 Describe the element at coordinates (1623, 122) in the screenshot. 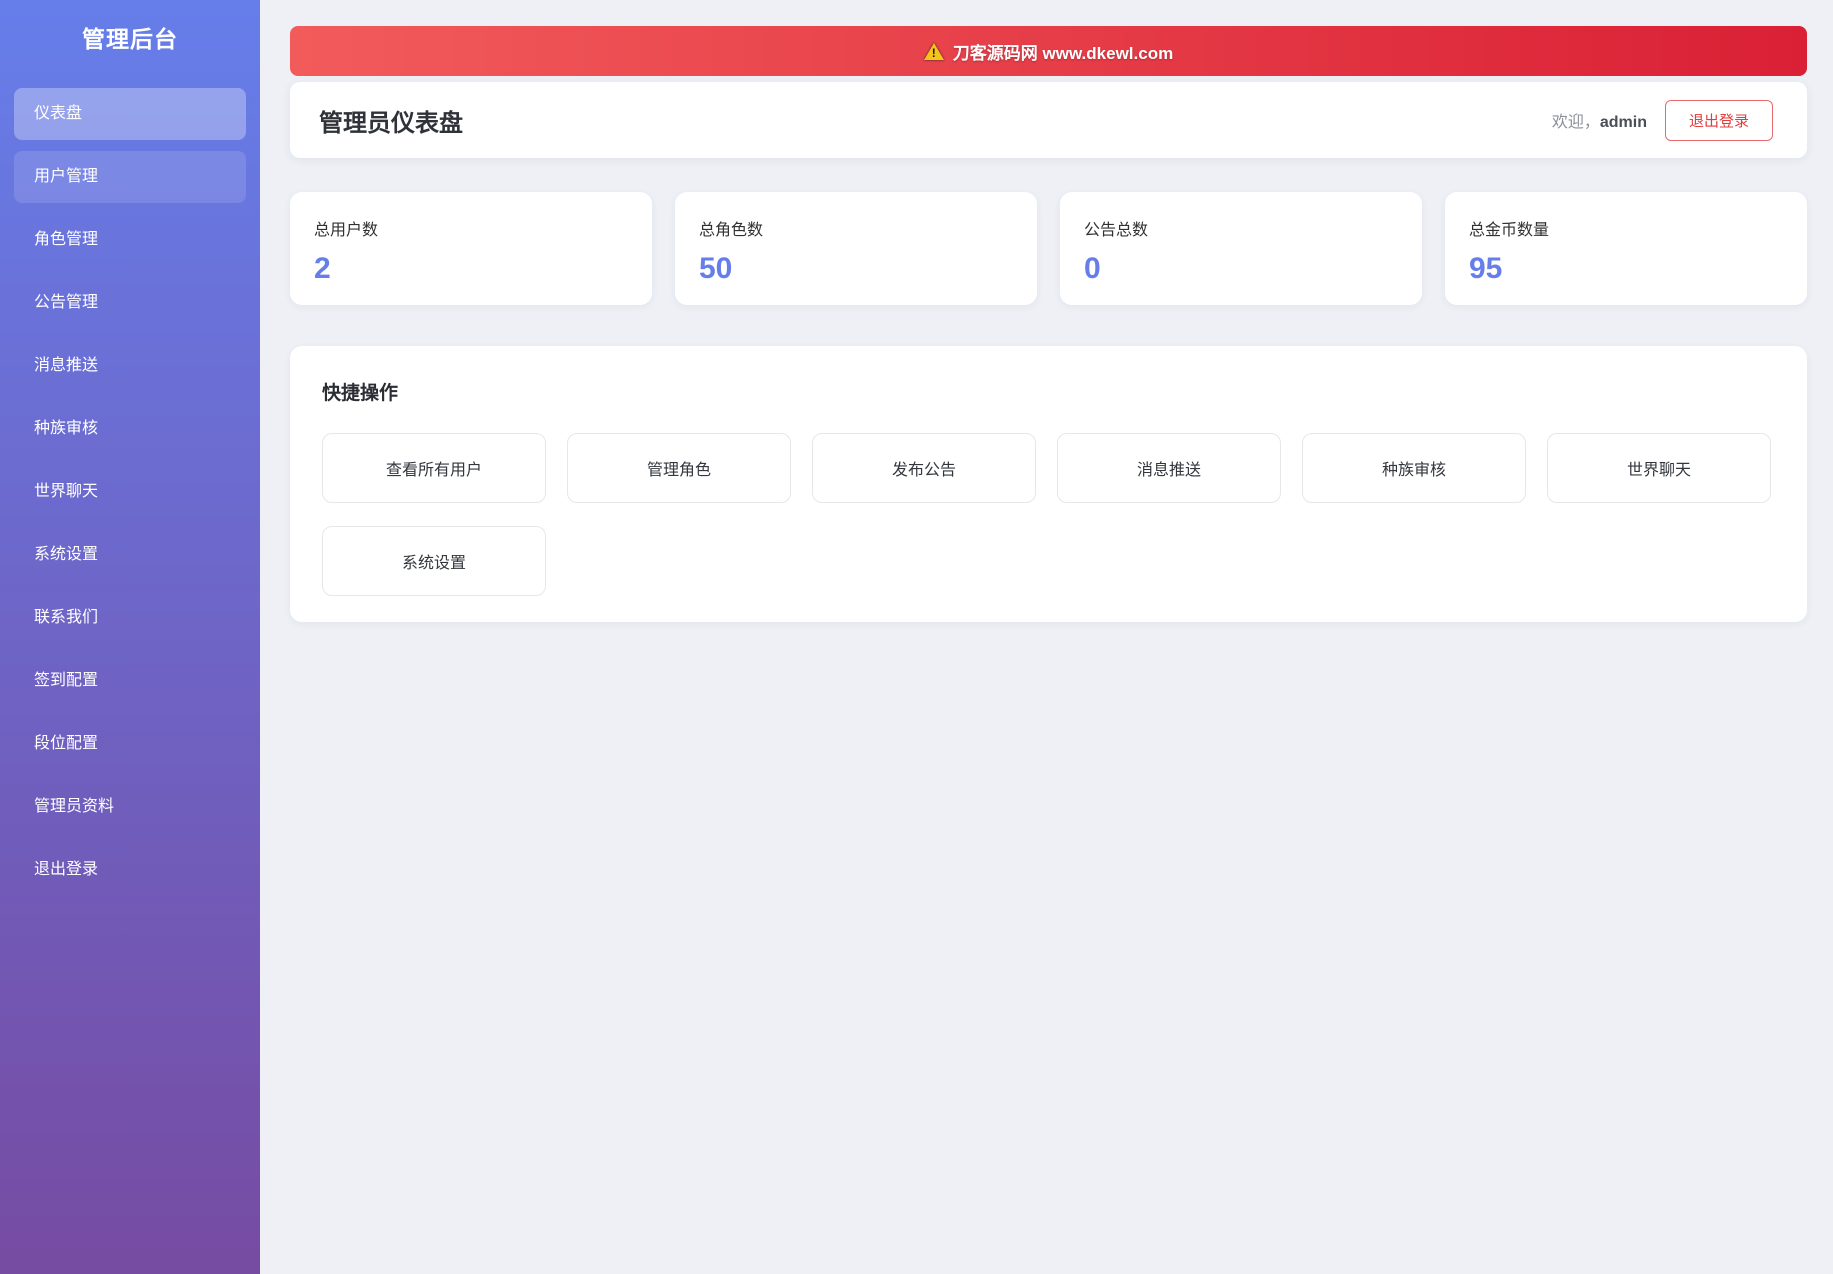

I see `username: admin` at that location.